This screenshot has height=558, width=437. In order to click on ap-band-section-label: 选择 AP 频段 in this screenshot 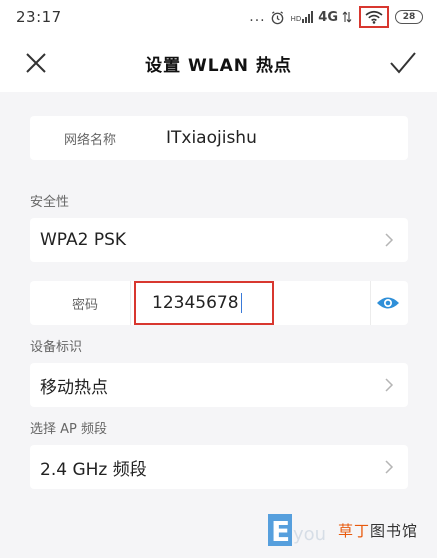, I will do `click(68, 429)`.